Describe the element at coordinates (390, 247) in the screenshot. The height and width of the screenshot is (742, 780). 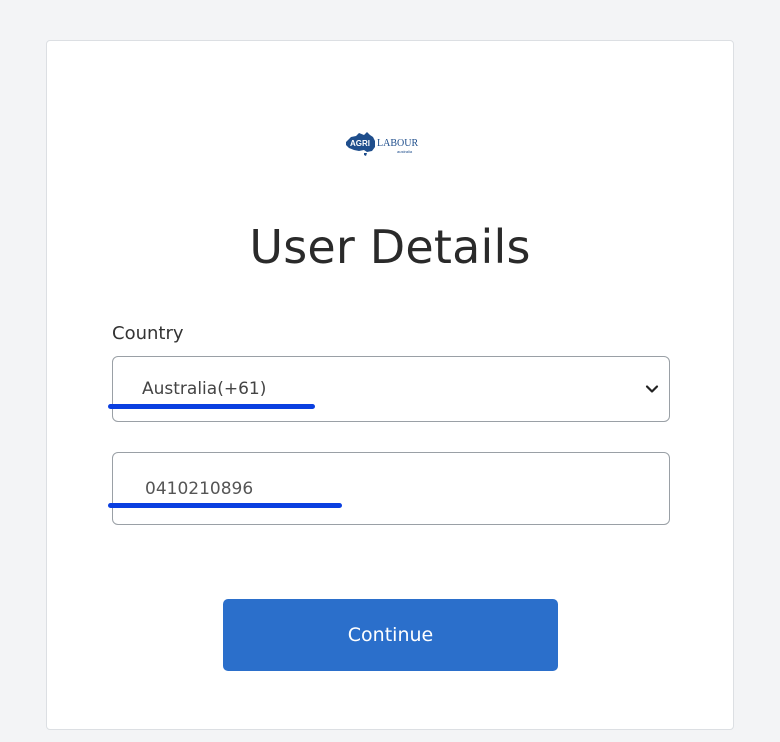
I see `page-title: User Details` at that location.